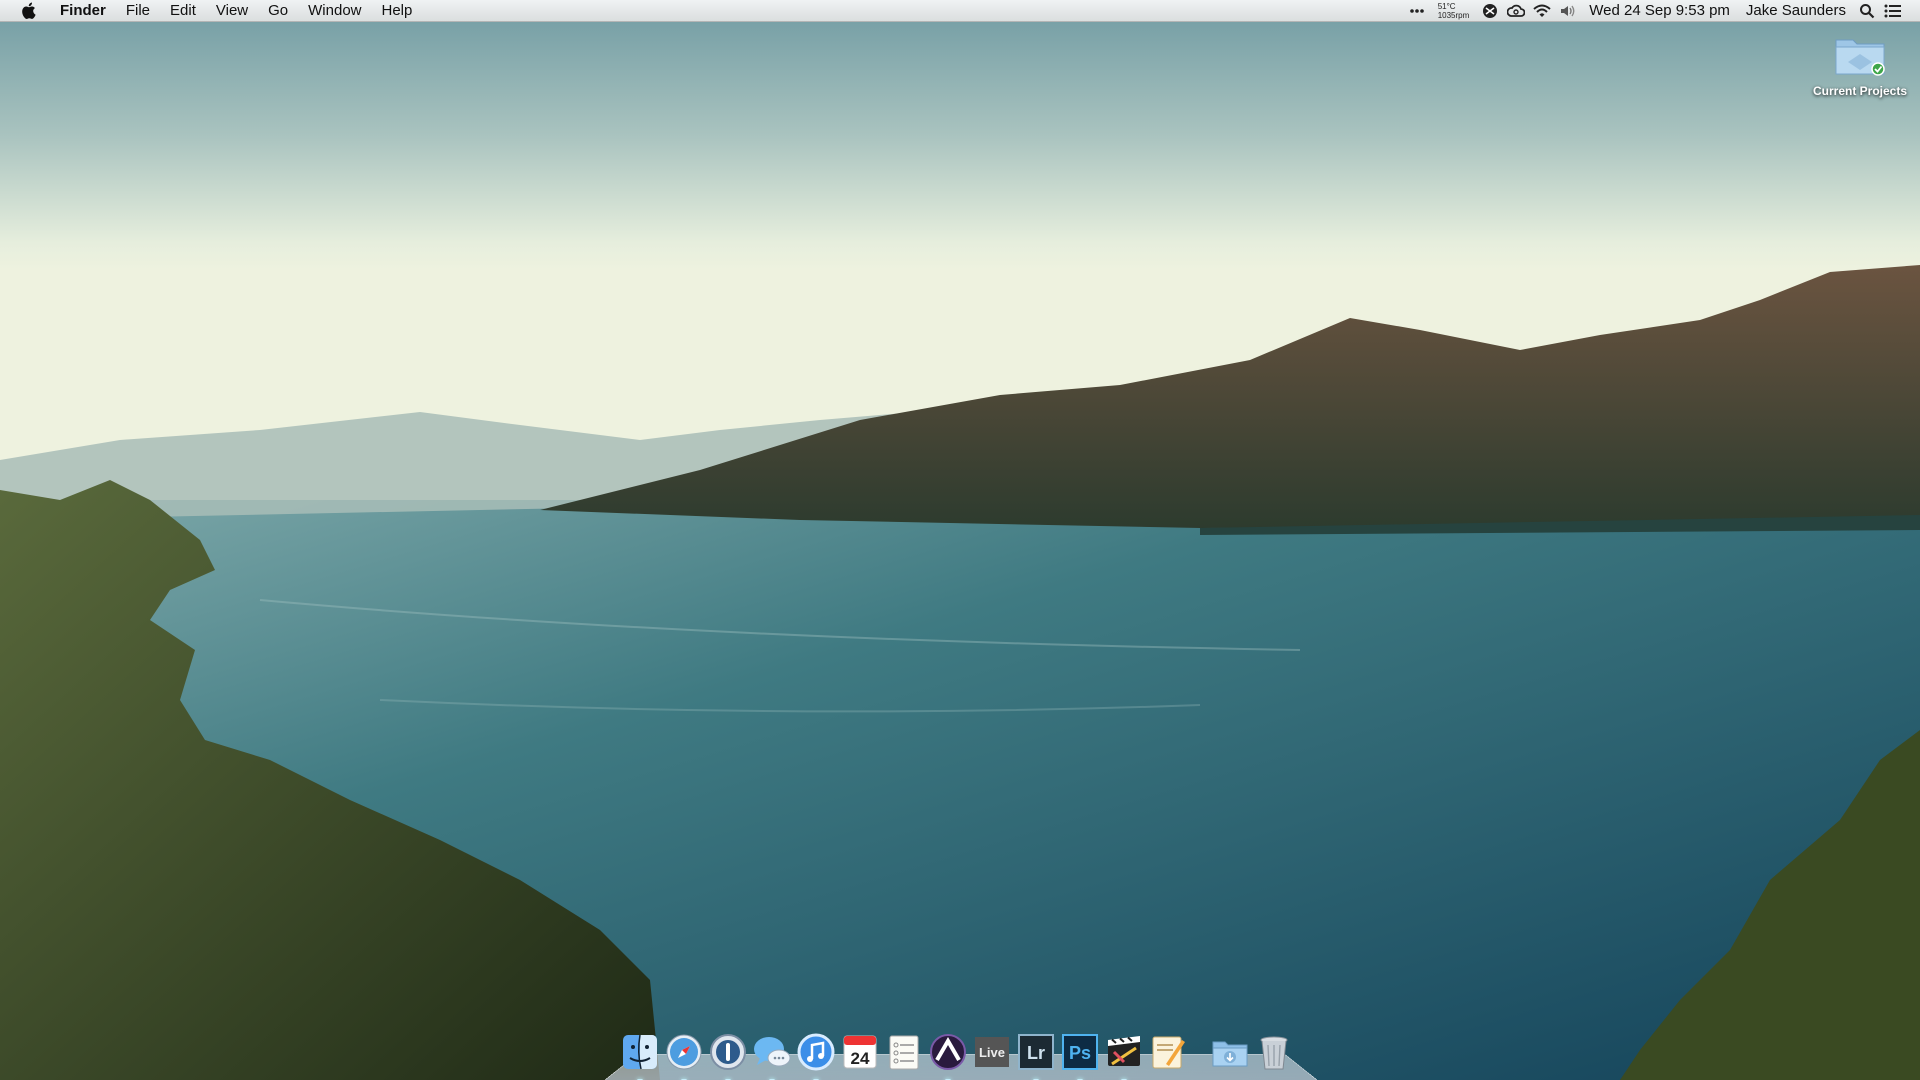 The height and width of the screenshot is (1080, 1920). What do you see at coordinates (816, 1052) in the screenshot?
I see `itunes-icon` at bounding box center [816, 1052].